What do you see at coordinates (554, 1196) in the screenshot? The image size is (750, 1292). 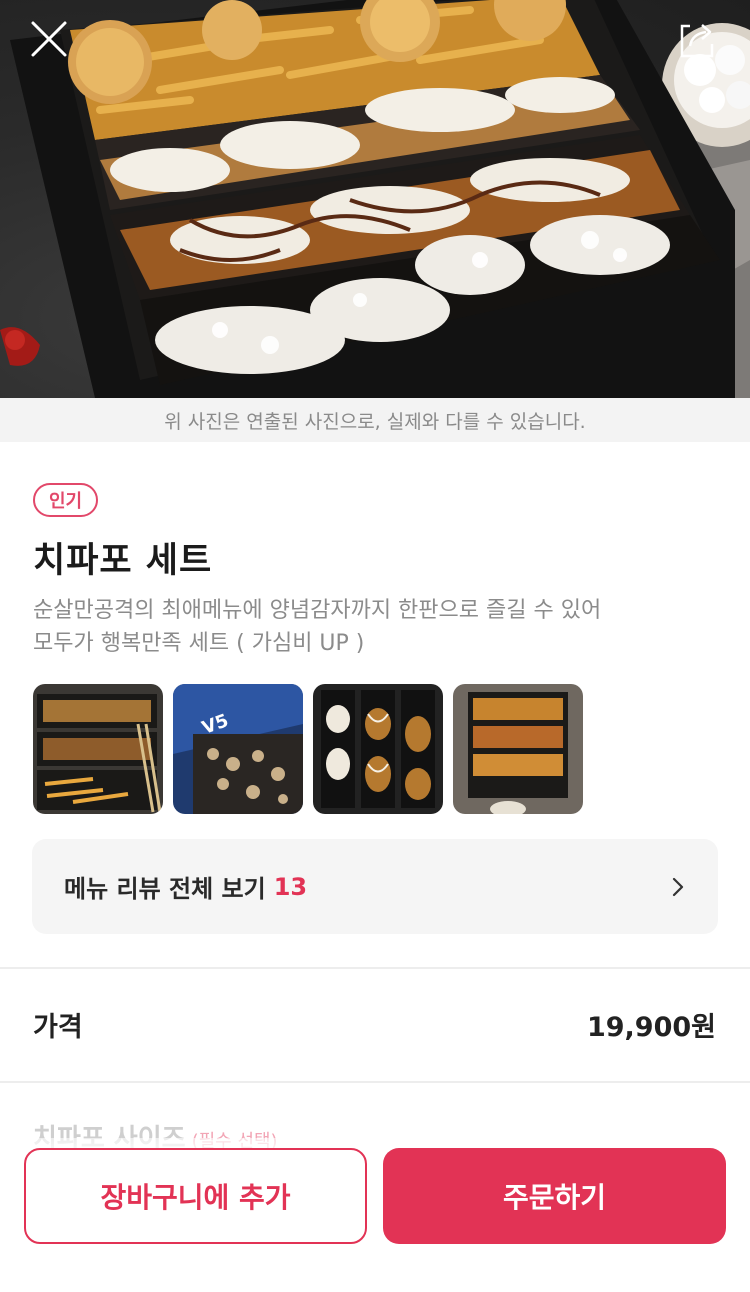 I see `order-button: 주문하기` at bounding box center [554, 1196].